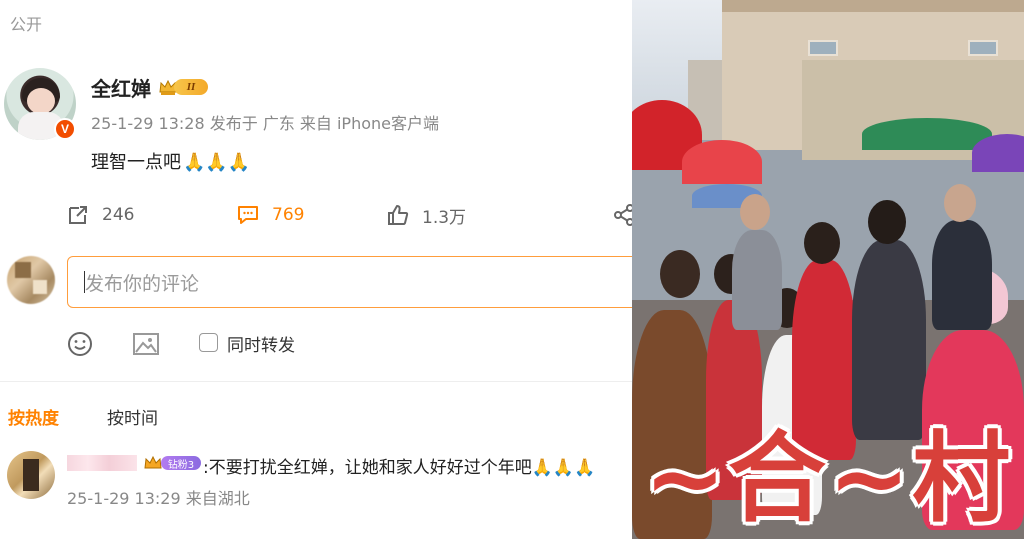 This screenshot has height=539, width=1024. I want to click on like-icon, so click(398, 215).